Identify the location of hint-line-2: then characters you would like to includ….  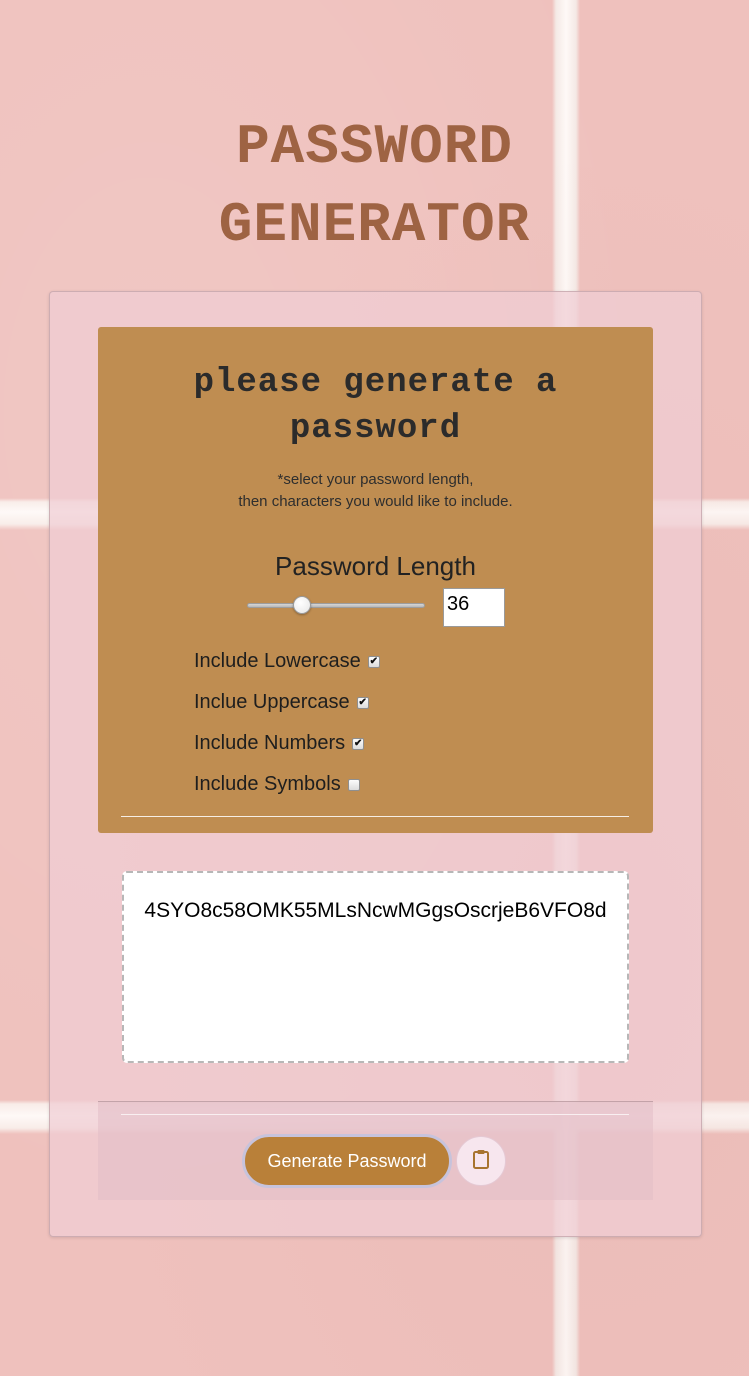
(375, 501).